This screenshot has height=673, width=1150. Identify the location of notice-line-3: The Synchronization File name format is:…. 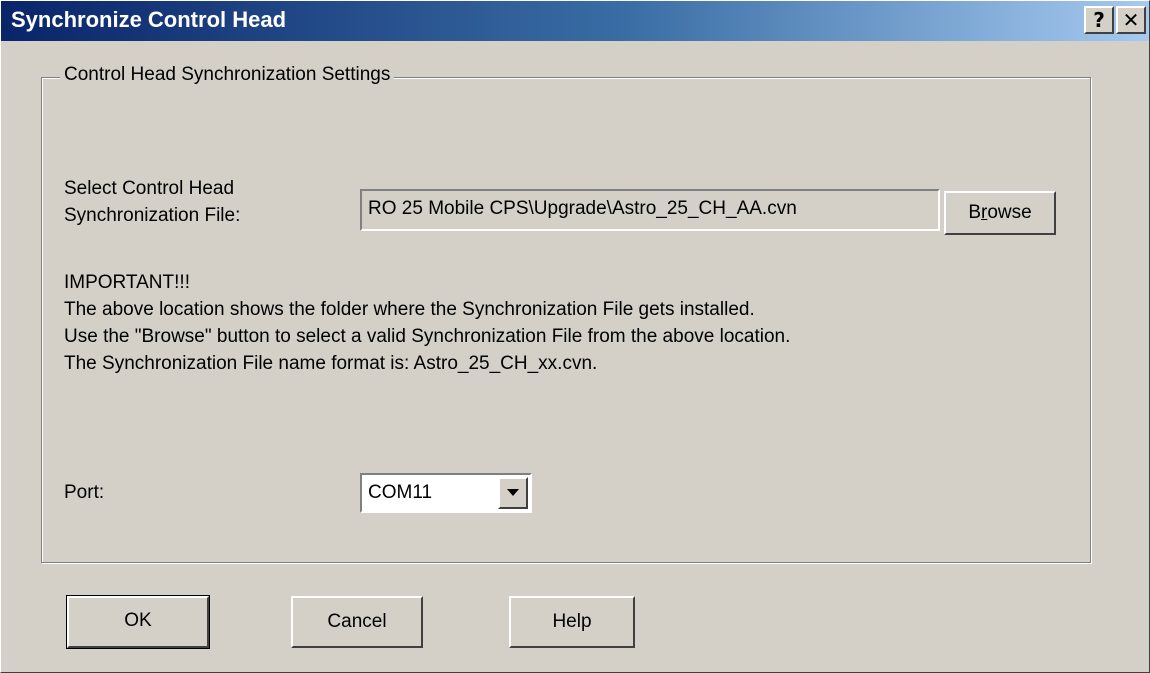
(331, 363).